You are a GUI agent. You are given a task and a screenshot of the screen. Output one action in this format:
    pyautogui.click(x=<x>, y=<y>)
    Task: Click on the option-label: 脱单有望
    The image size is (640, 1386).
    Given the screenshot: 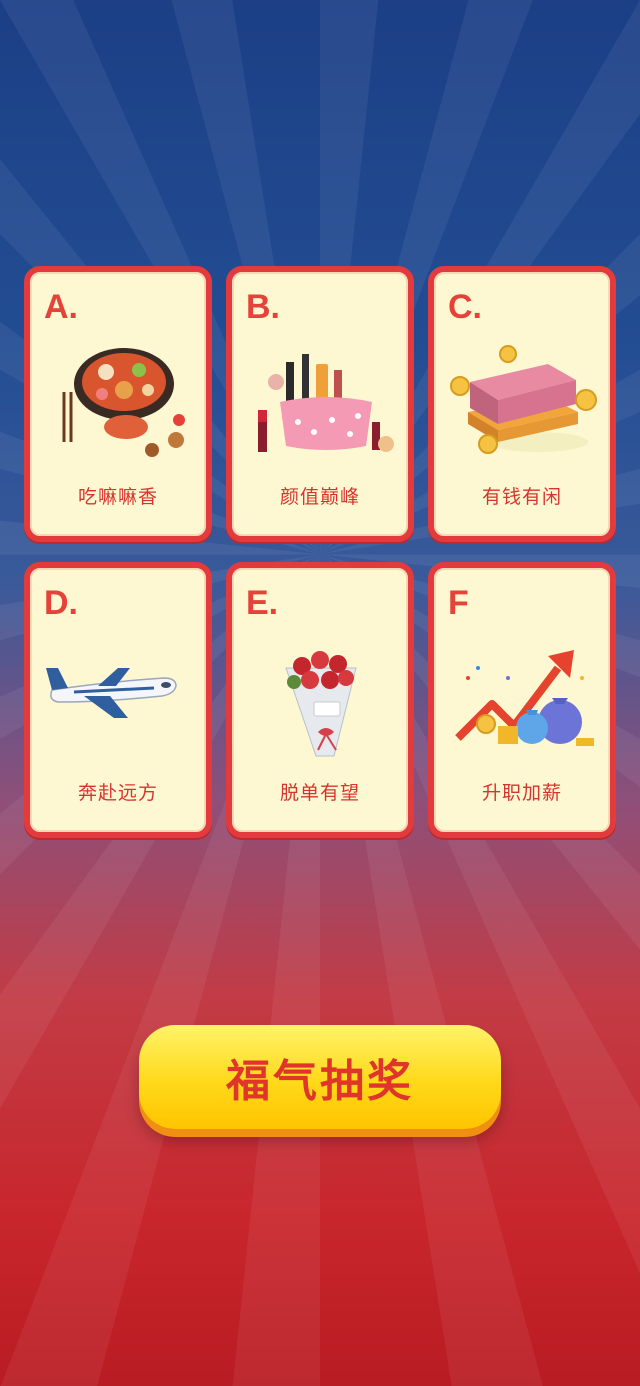 What is the action you would take?
    pyautogui.click(x=319, y=793)
    